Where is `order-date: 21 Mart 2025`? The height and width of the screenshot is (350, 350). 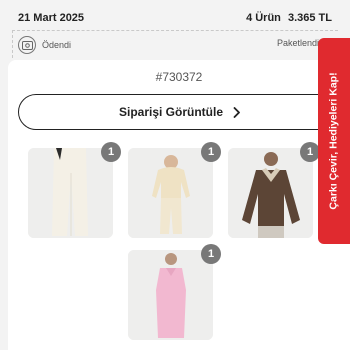 order-date: 21 Mart 2025 is located at coordinates (51, 18).